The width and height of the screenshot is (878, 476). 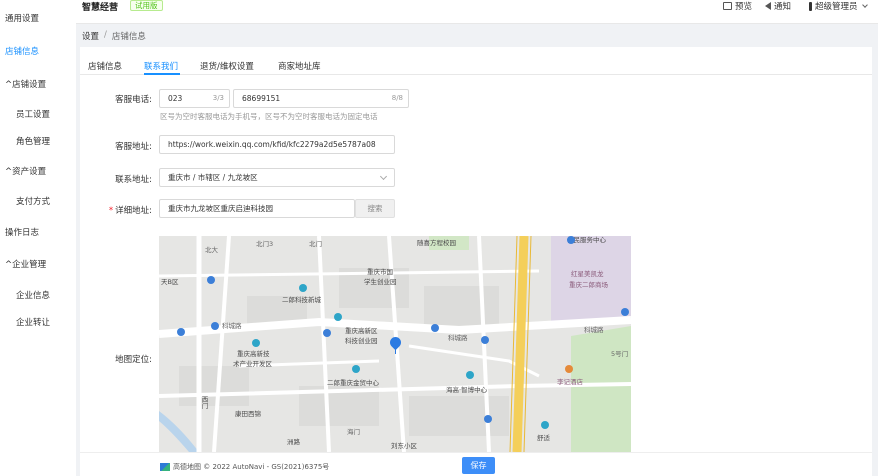 I want to click on detail-address-label: * 详细地址:, so click(x=126, y=210).